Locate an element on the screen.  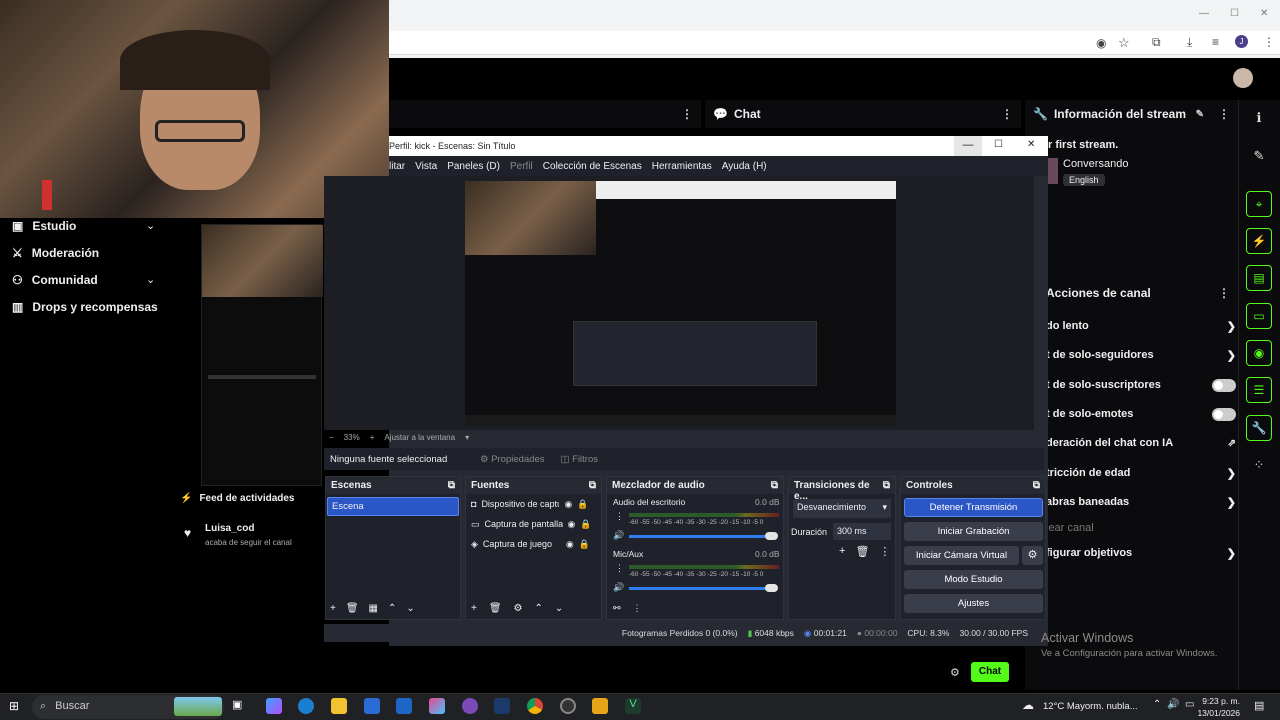
avatar is located at coordinates (1243, 78).